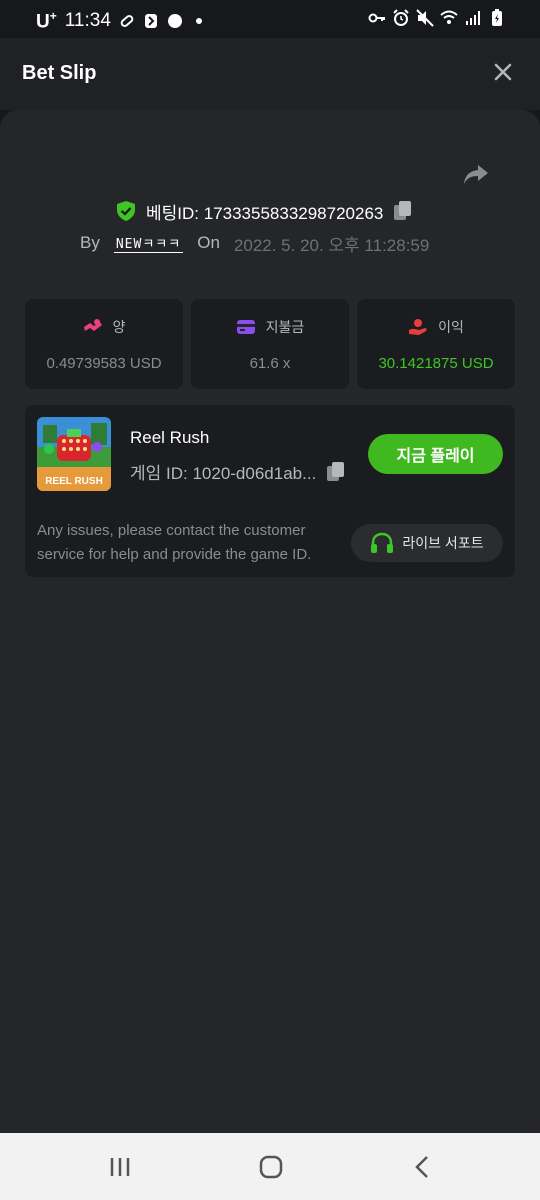  What do you see at coordinates (270, 363) in the screenshot?
I see `stat-value-payout: 61.6 x` at bounding box center [270, 363].